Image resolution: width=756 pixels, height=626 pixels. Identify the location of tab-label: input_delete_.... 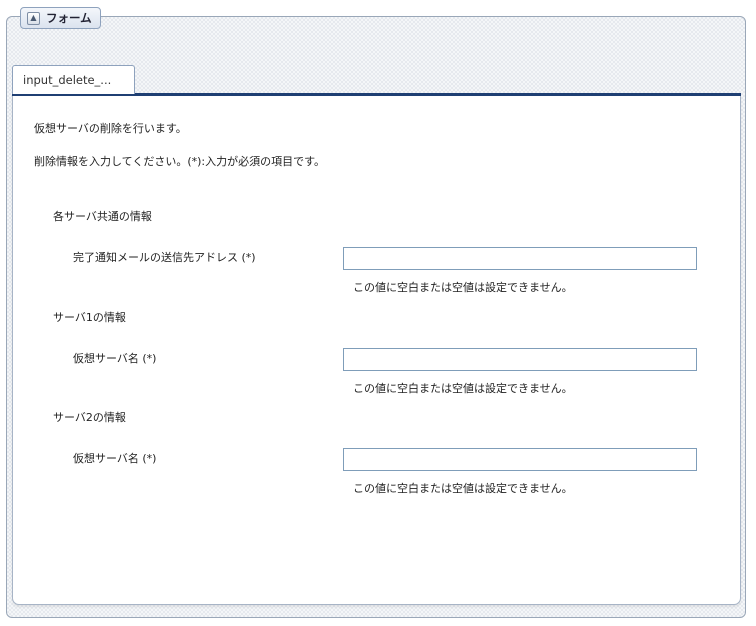
(67, 80).